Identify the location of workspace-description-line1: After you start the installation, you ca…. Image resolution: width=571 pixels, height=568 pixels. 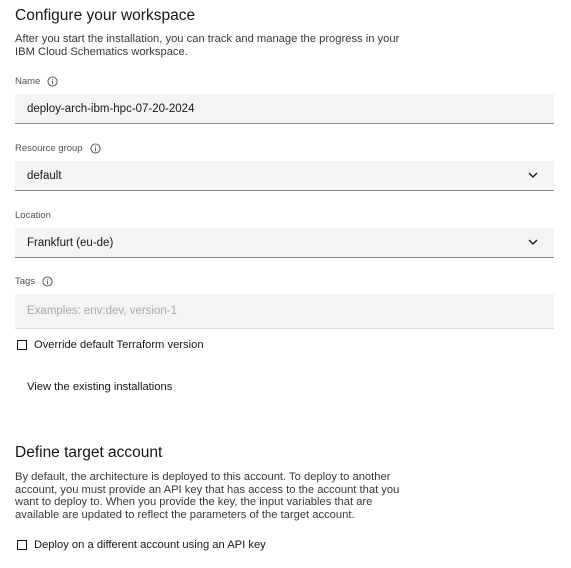
(207, 39).